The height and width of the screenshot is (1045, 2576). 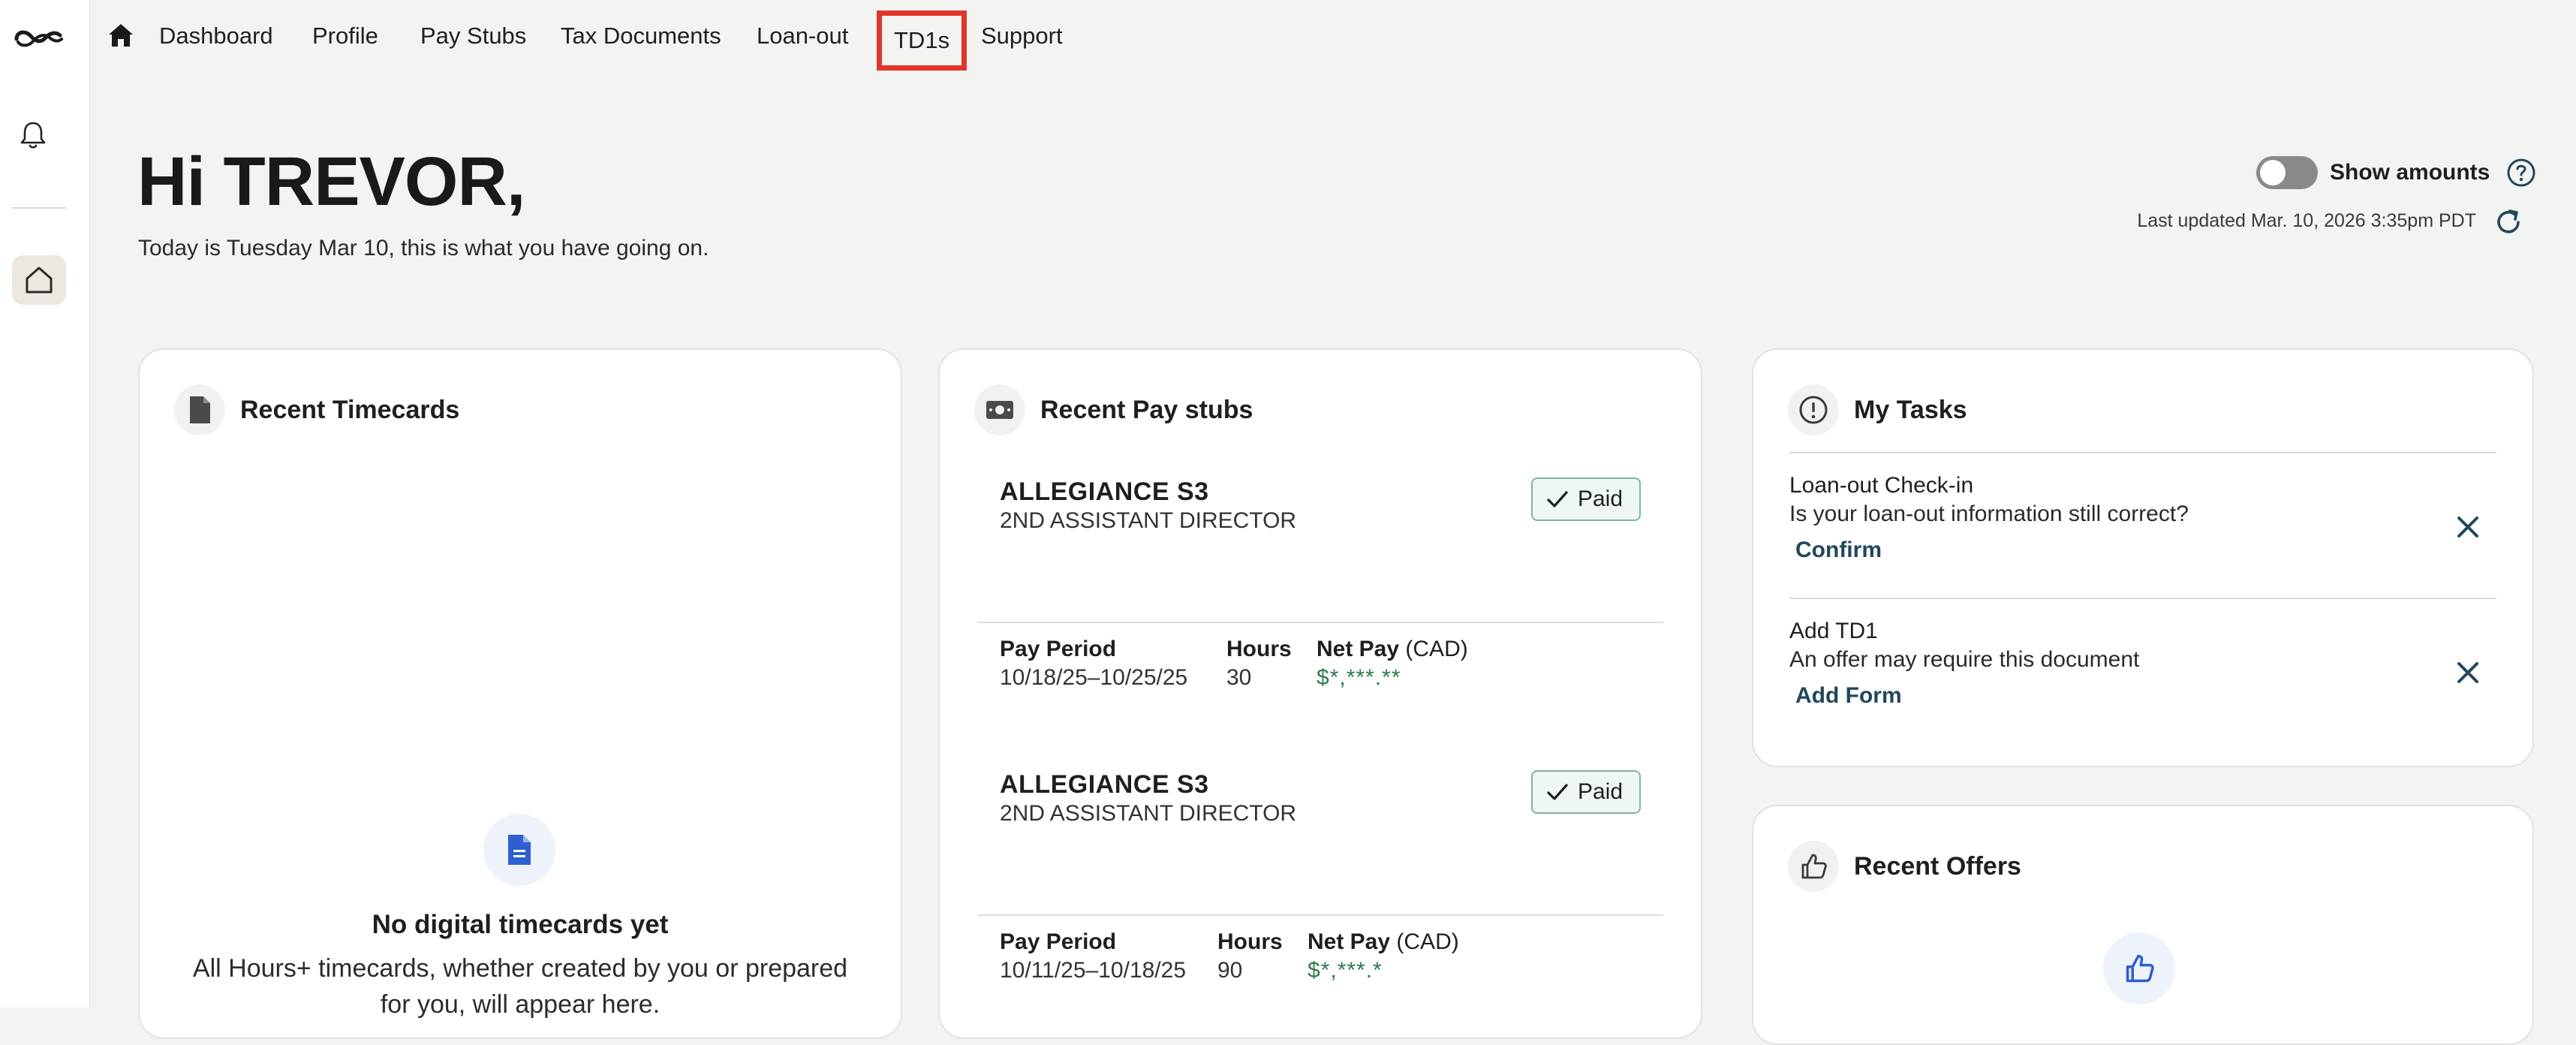 What do you see at coordinates (2287, 172) in the screenshot?
I see `show-amounts-toggle` at bounding box center [2287, 172].